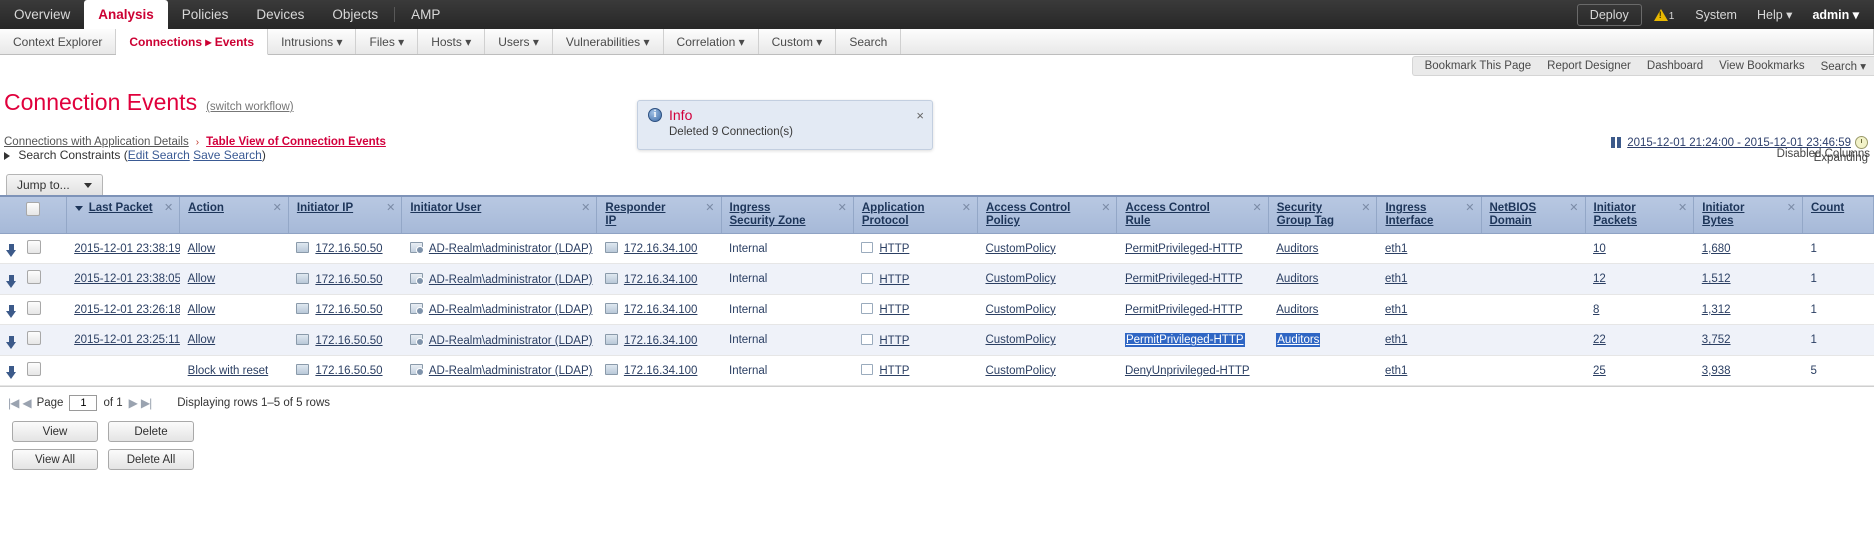 The height and width of the screenshot is (552, 1874). Describe the element at coordinates (768, 221) in the screenshot. I see `column-label-line2: Security Zone` at that location.